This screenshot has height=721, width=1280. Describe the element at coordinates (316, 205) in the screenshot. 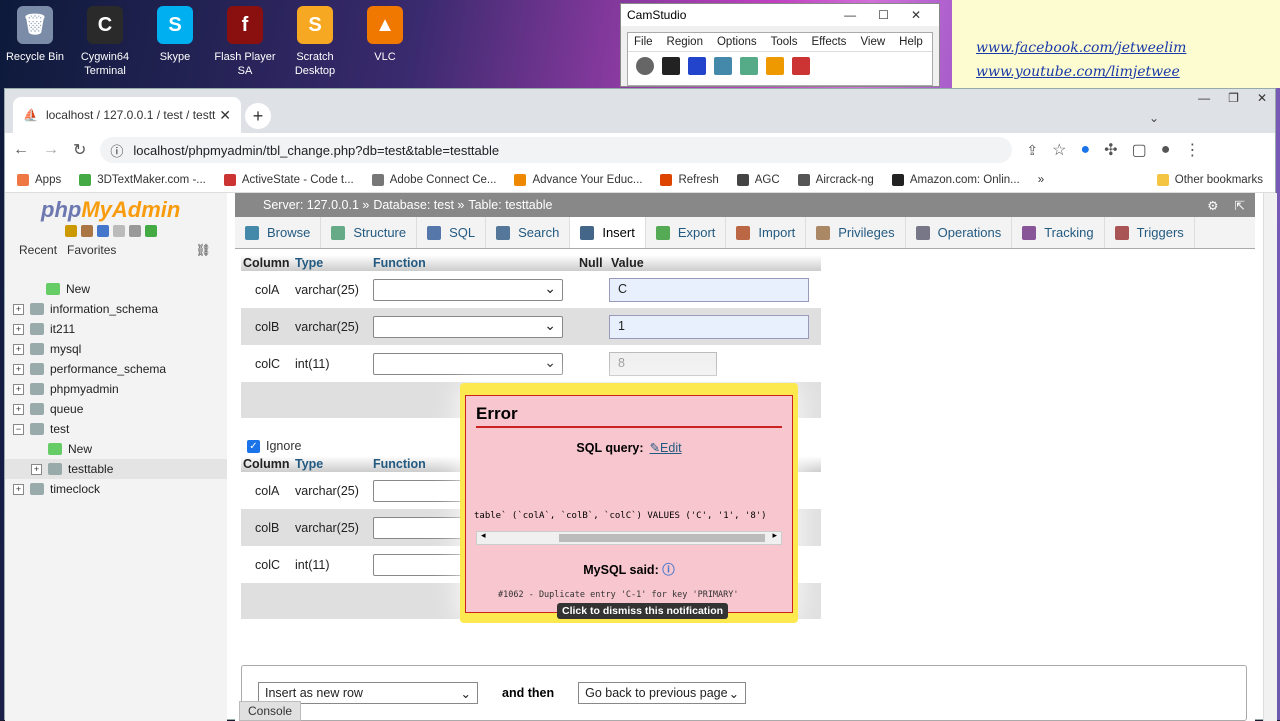

I see `breadcrumb-server: Server: 127.0.0.1 »` at that location.